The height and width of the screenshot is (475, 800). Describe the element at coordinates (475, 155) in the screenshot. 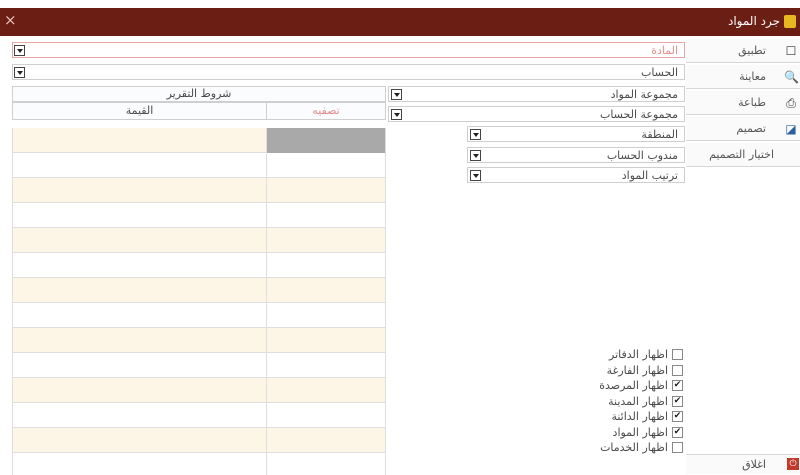

I see `account-rep-dropdown-icon` at that location.